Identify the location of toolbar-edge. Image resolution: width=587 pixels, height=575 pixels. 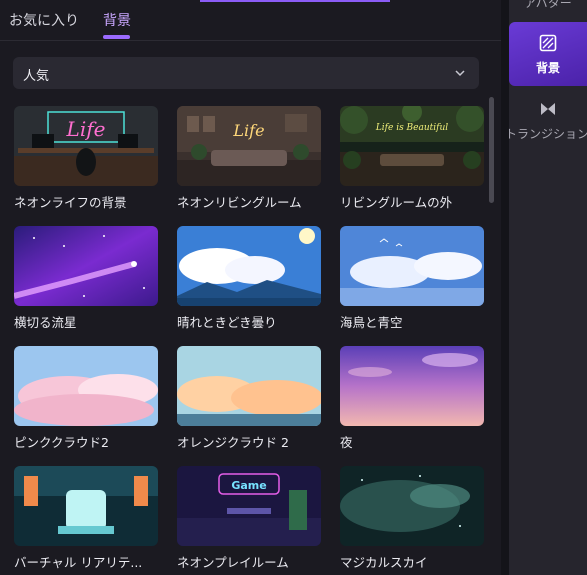
(505, 287).